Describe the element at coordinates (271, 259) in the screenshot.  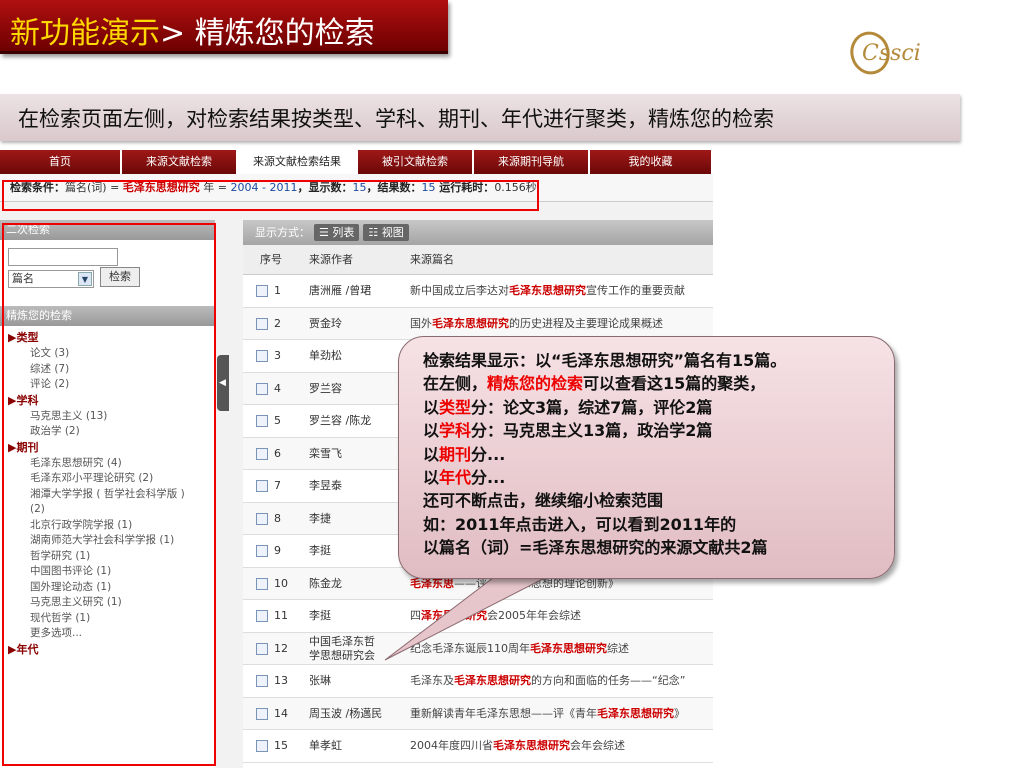
I see `col-header-no: 序号` at that location.